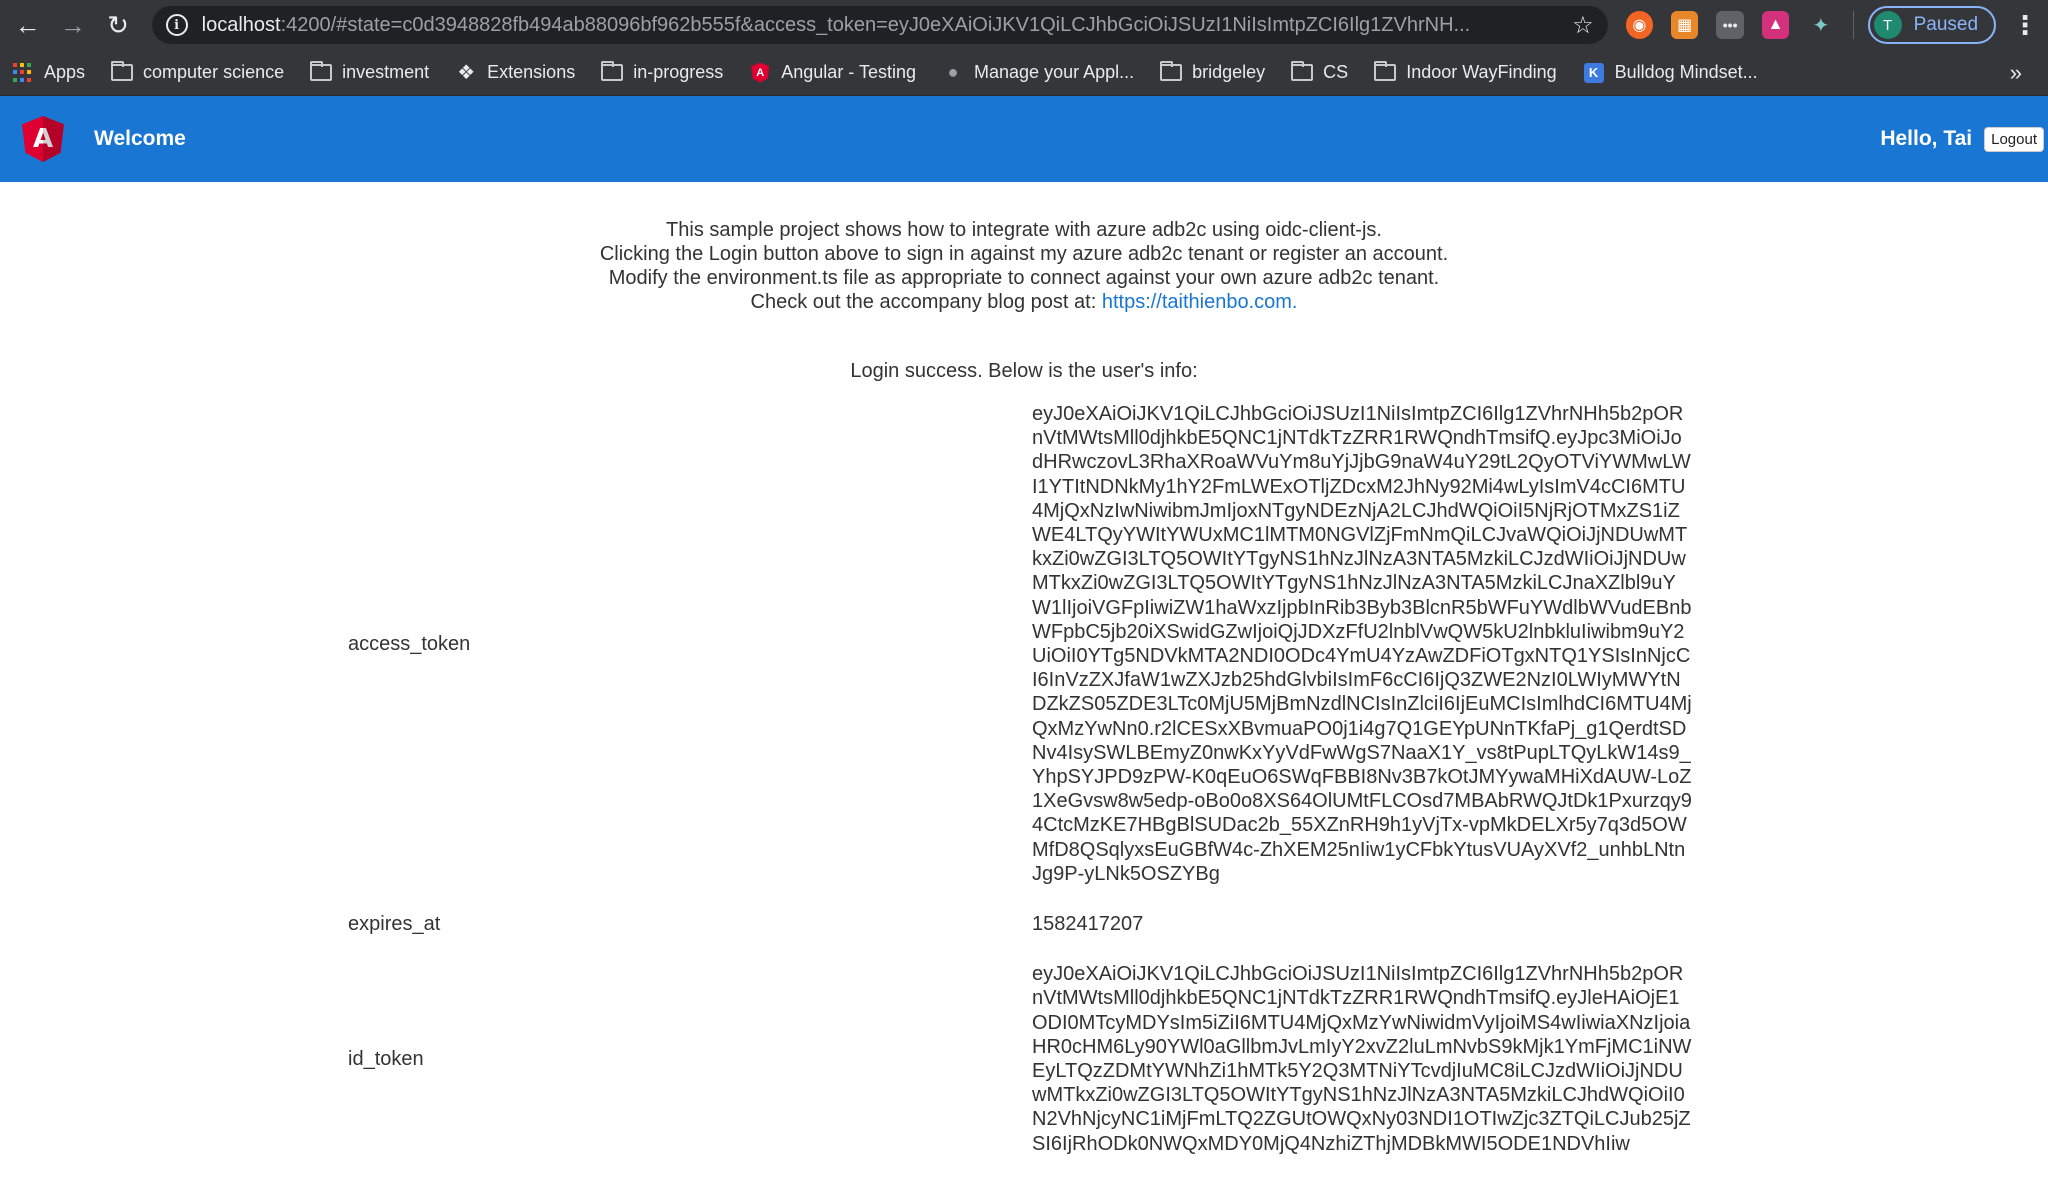  I want to click on toolbar-divider, so click(1853, 25).